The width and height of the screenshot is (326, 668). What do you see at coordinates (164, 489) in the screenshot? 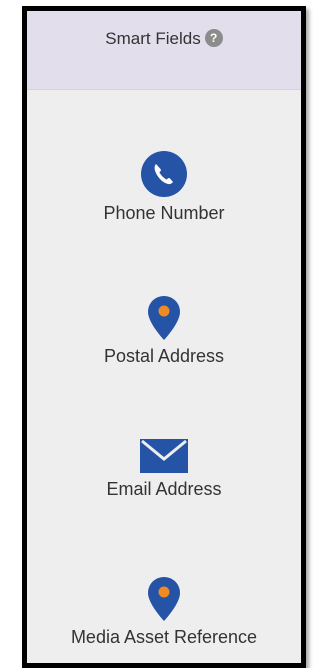
I see `field-label: Email Address` at bounding box center [164, 489].